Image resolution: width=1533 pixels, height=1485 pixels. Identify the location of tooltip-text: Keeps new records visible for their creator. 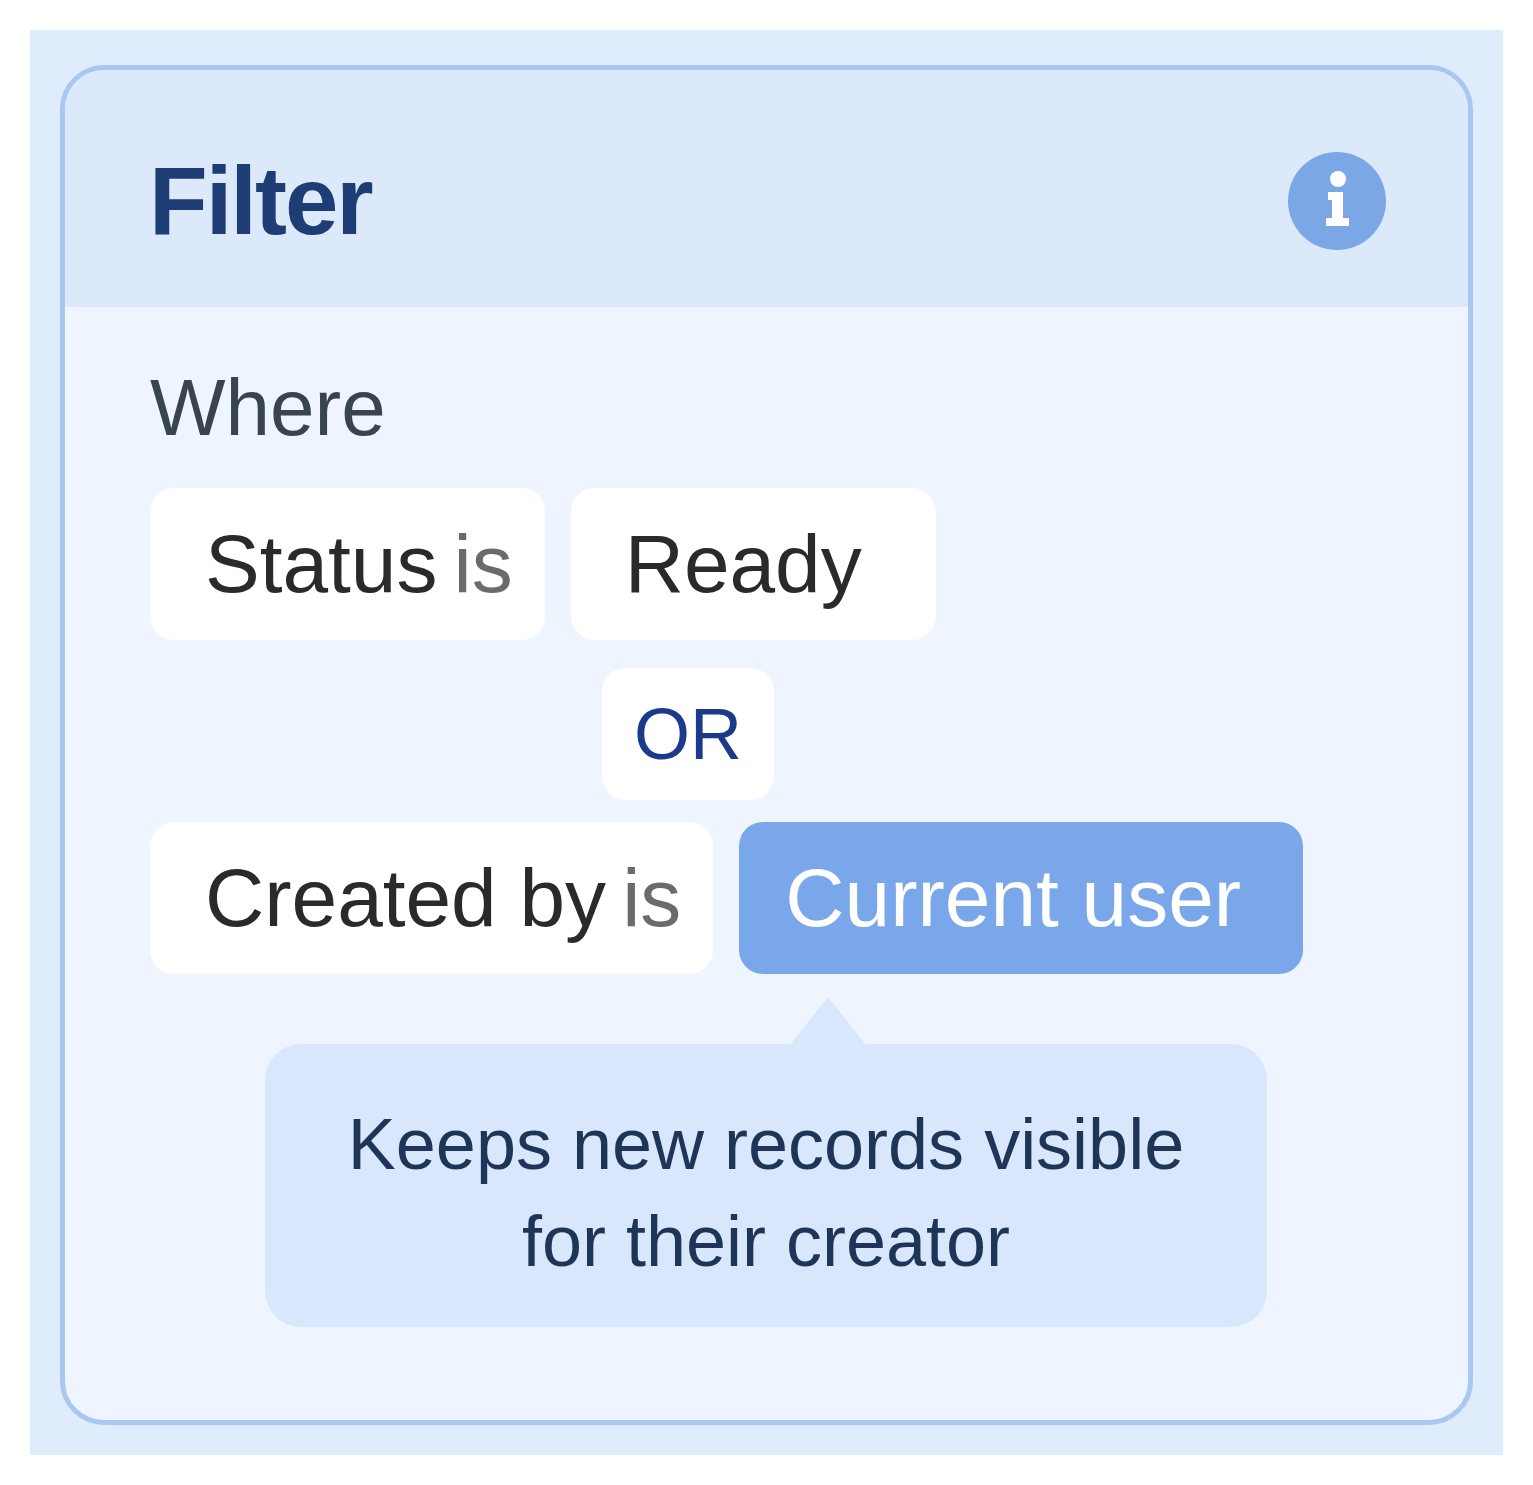
(766, 1192).